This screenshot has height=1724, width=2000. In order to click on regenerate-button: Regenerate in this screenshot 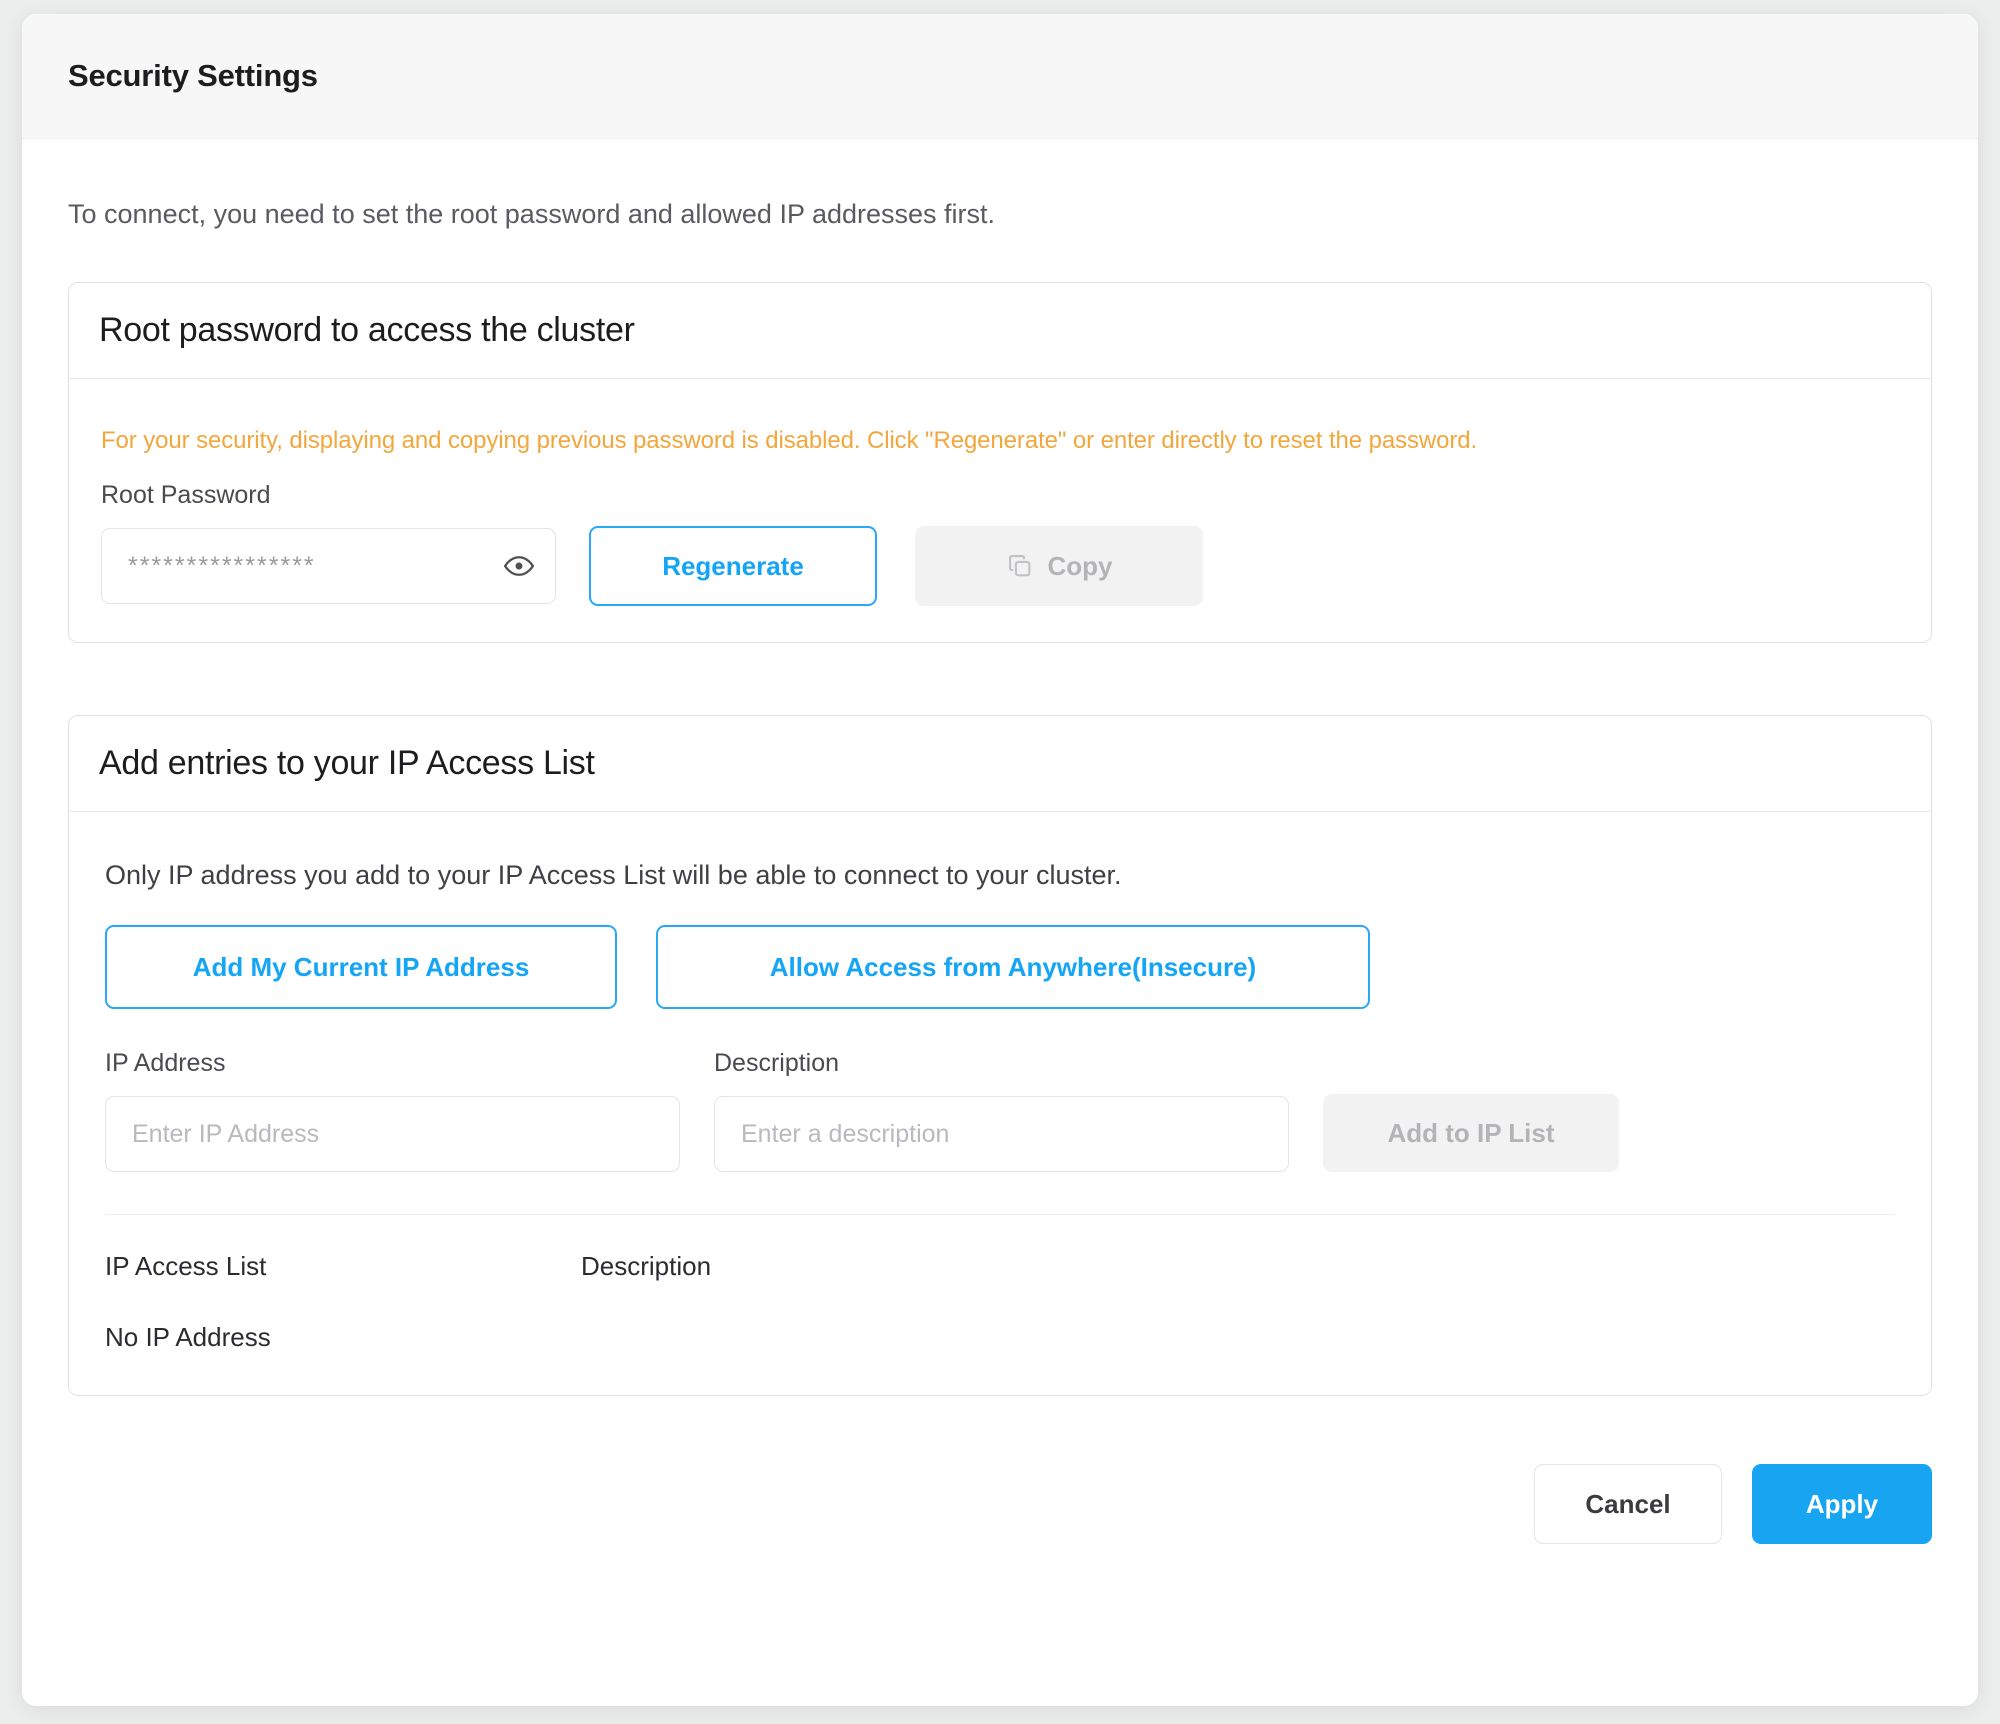, I will do `click(733, 566)`.